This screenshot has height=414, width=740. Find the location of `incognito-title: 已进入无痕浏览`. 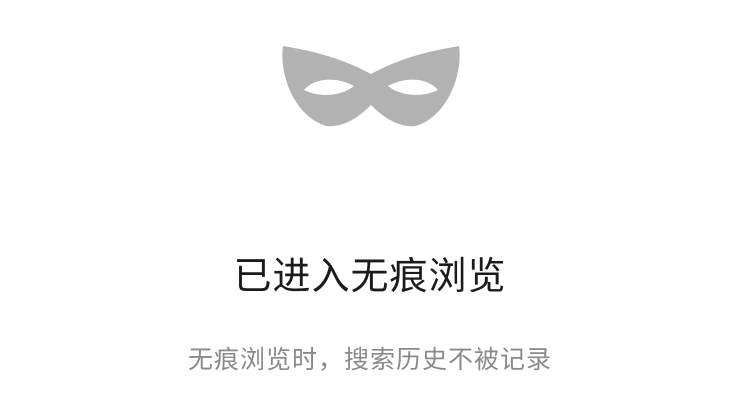

incognito-title: 已进入无痕浏览 is located at coordinates (370, 276).